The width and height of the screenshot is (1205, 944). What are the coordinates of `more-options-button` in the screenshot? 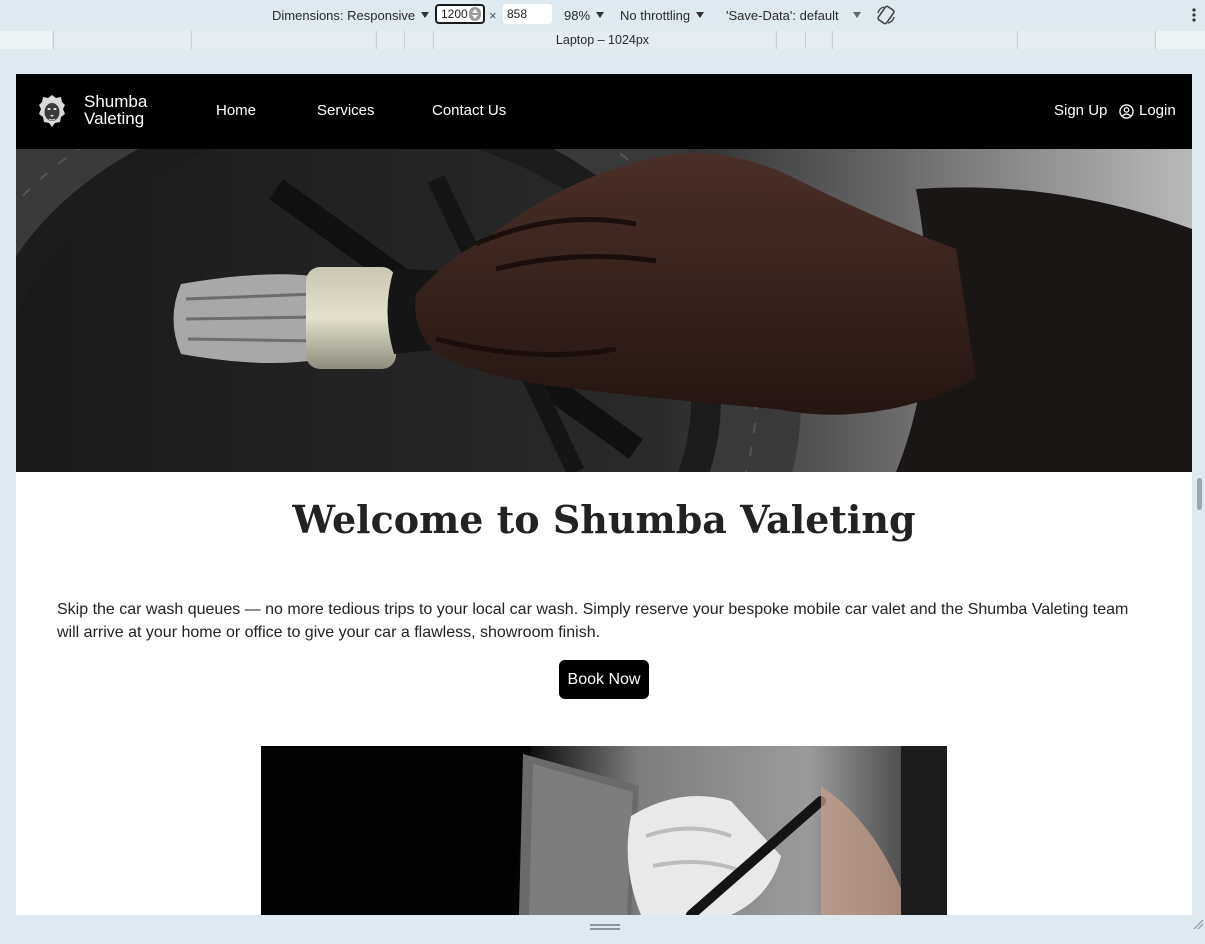 It's located at (1194, 15).